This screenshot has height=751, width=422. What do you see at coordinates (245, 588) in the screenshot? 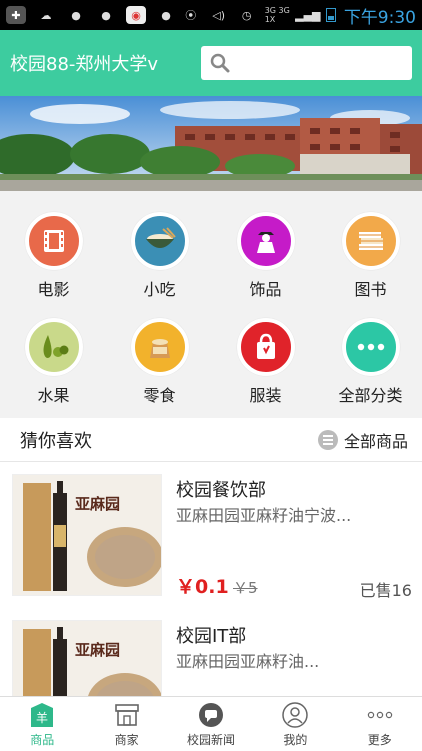
I see `product-original-price: ￥5` at bounding box center [245, 588].